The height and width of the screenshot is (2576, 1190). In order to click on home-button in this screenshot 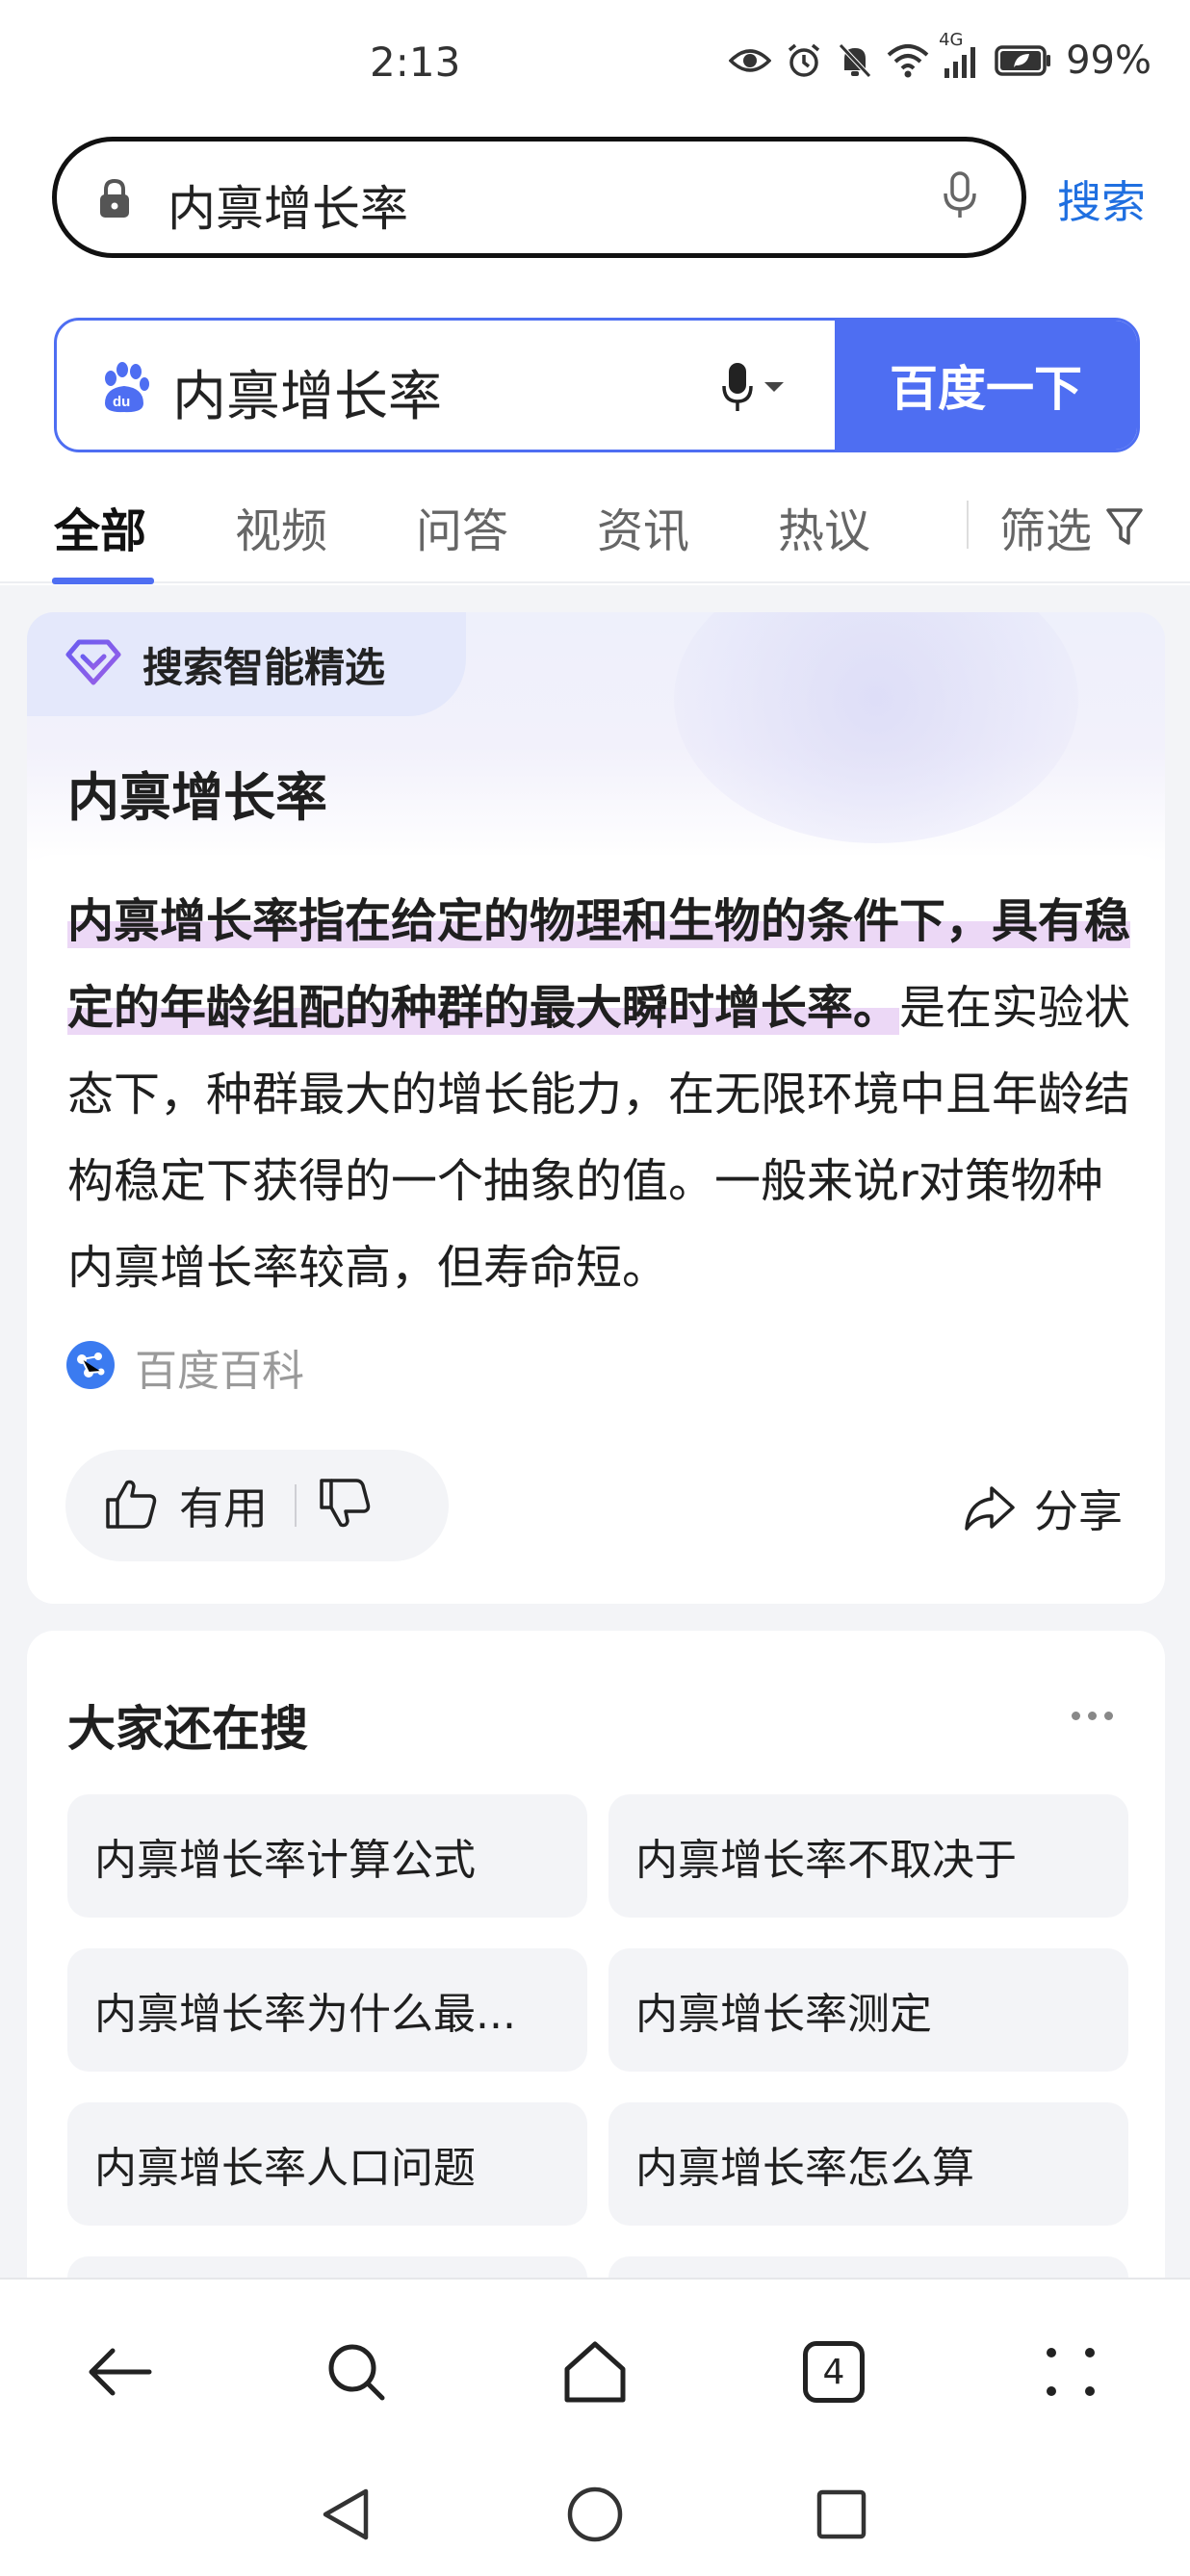, I will do `click(595, 2372)`.